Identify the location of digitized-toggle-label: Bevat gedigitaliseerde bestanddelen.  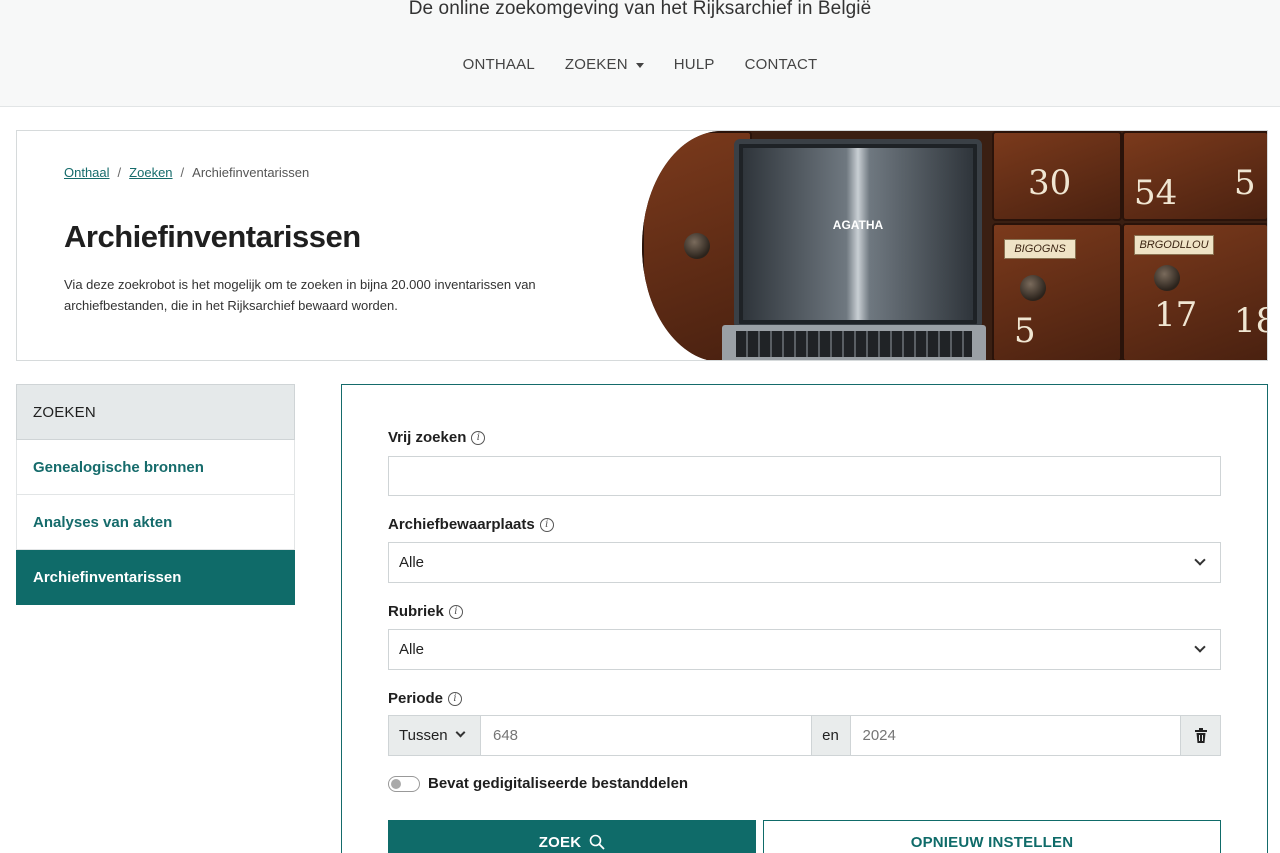
(558, 783).